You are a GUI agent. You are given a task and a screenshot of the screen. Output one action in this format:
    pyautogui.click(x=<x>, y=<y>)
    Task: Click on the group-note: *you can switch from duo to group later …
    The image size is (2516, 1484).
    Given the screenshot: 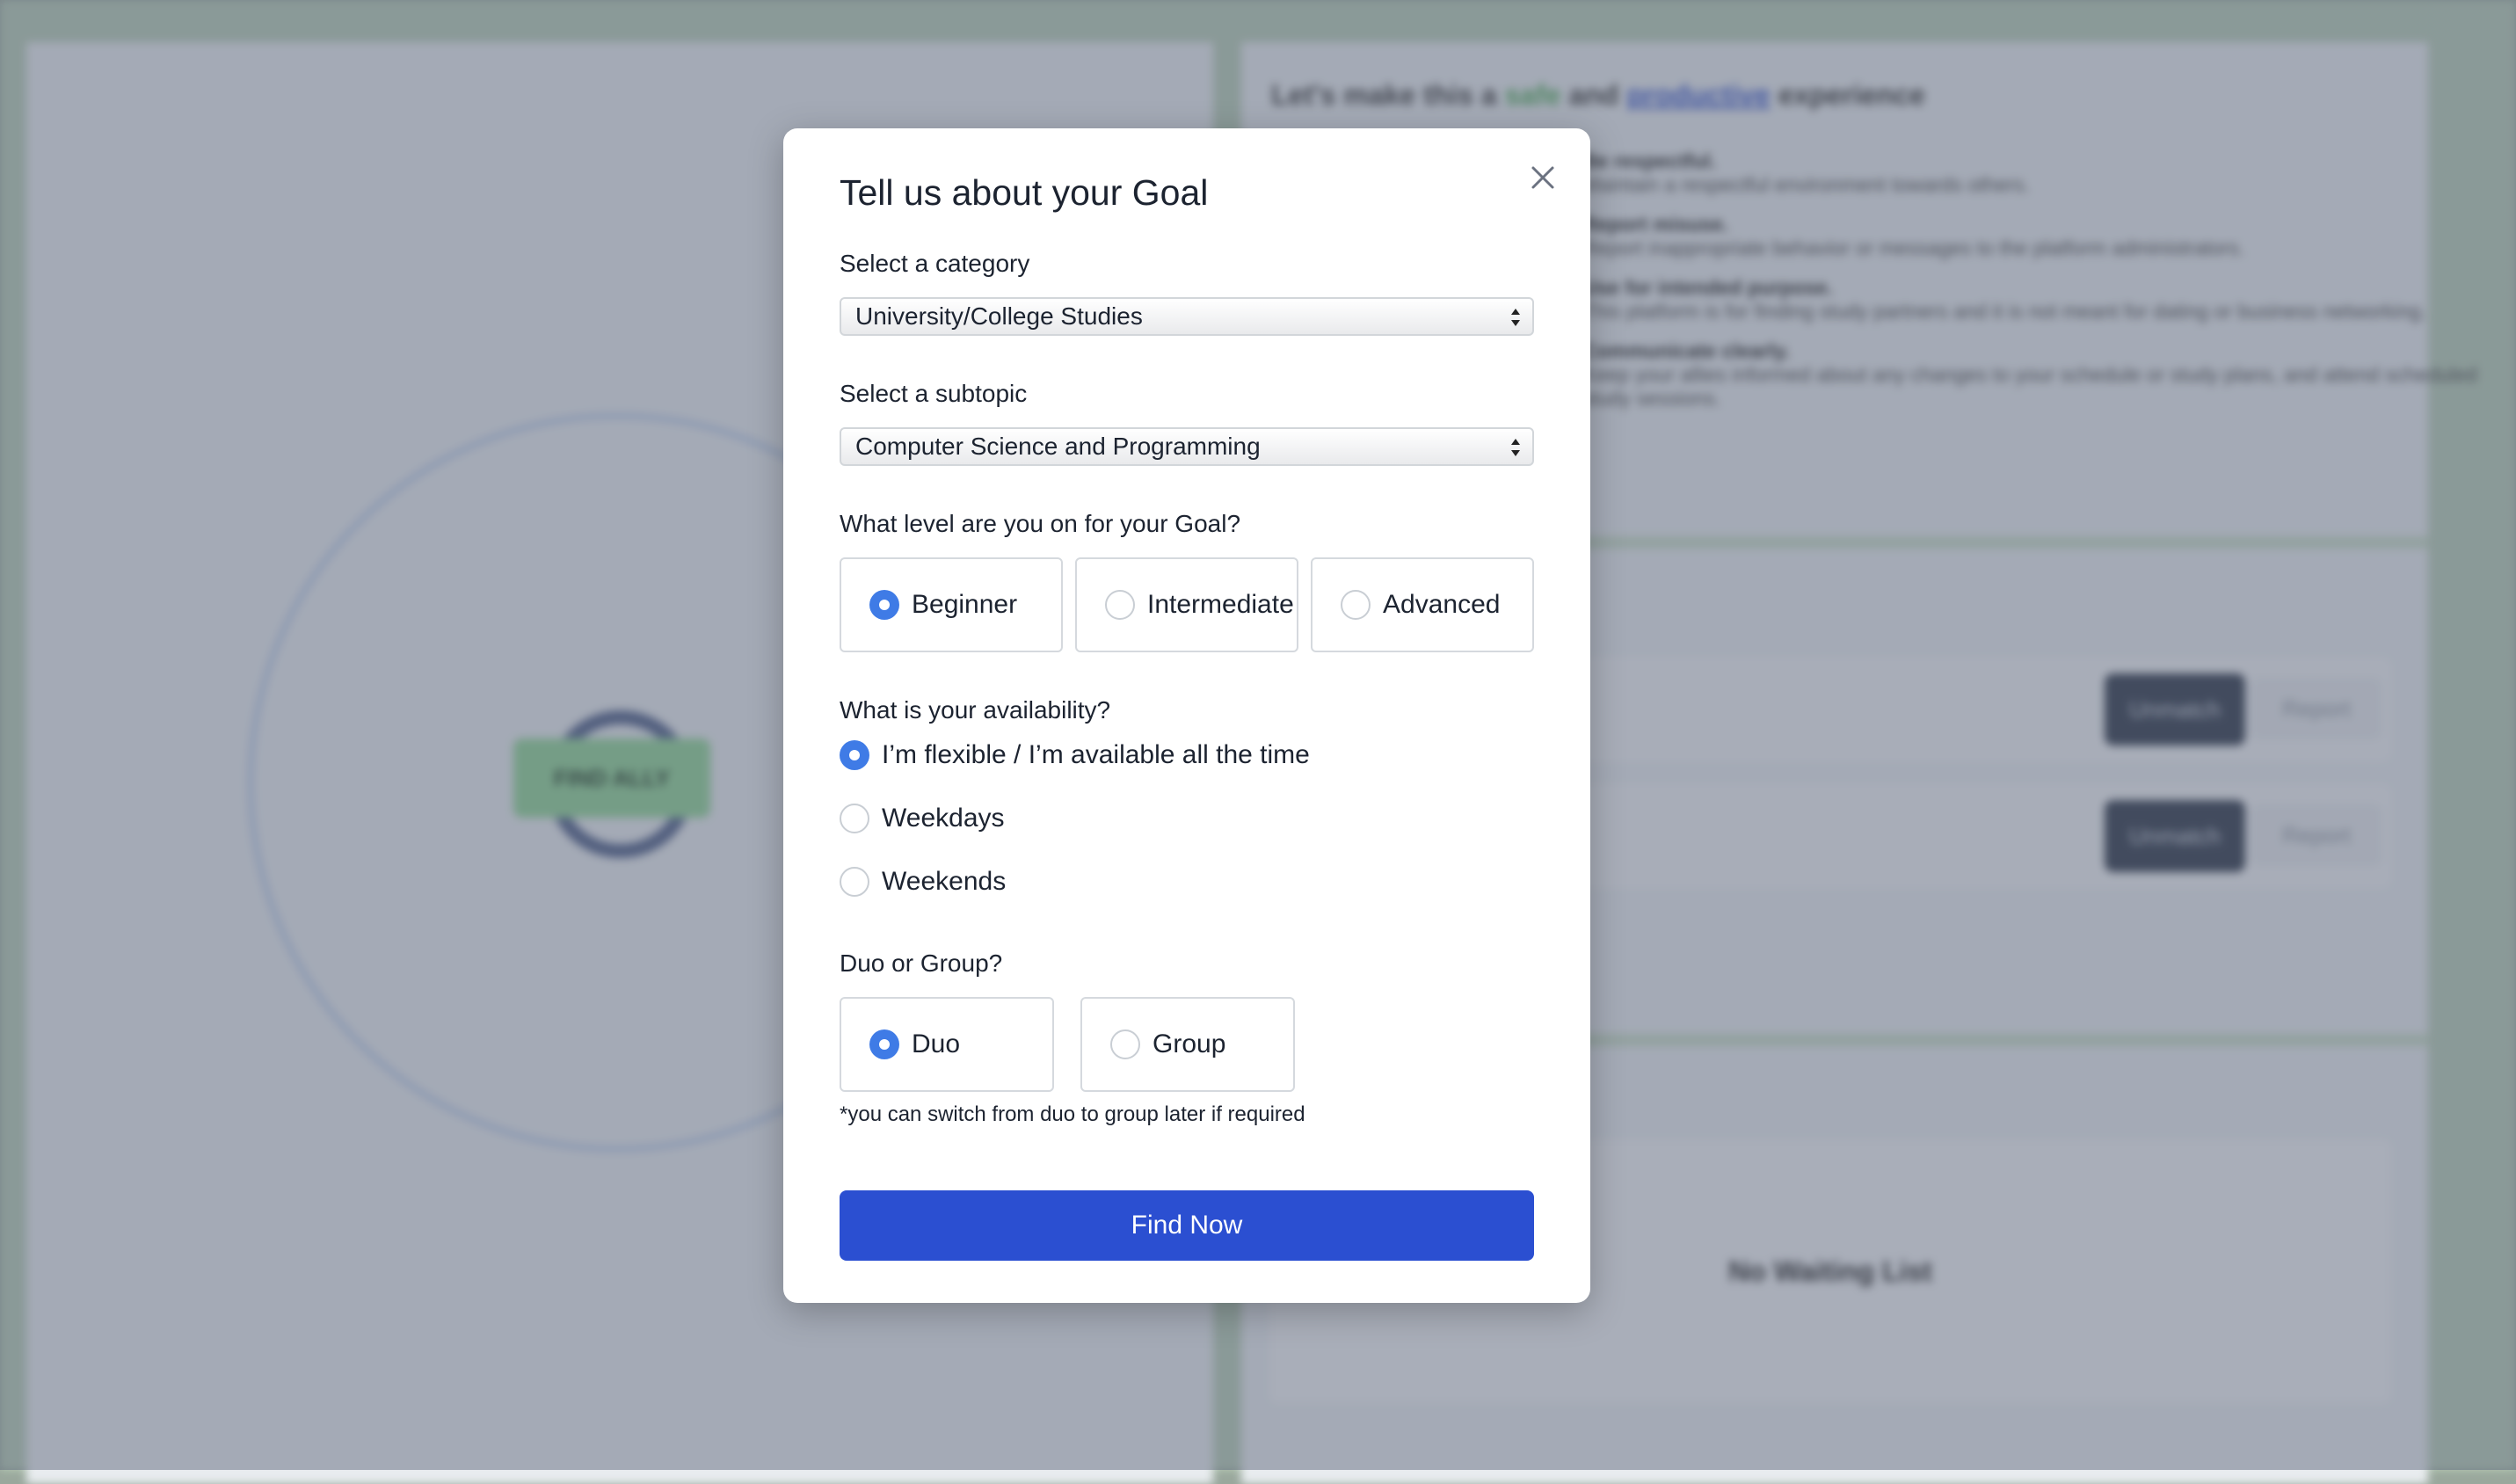 What is the action you would take?
    pyautogui.click(x=1072, y=1114)
    